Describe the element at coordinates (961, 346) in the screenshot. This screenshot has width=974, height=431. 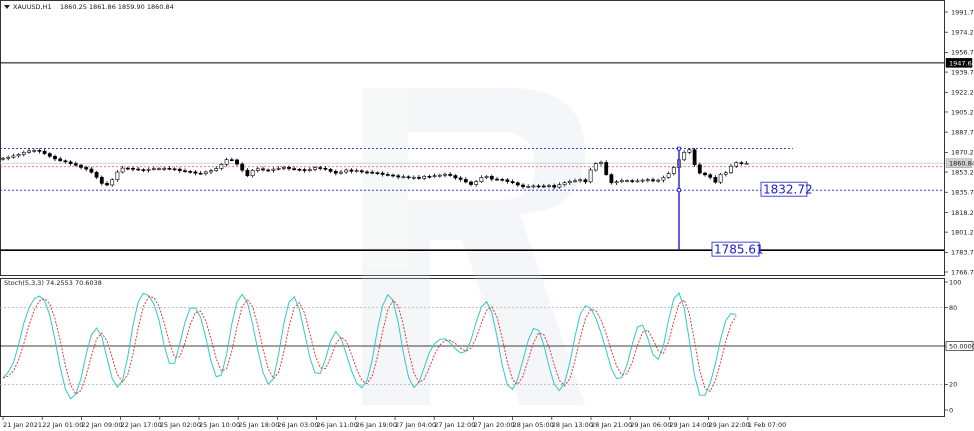
I see `stoch-tick-label: 50.0000` at that location.